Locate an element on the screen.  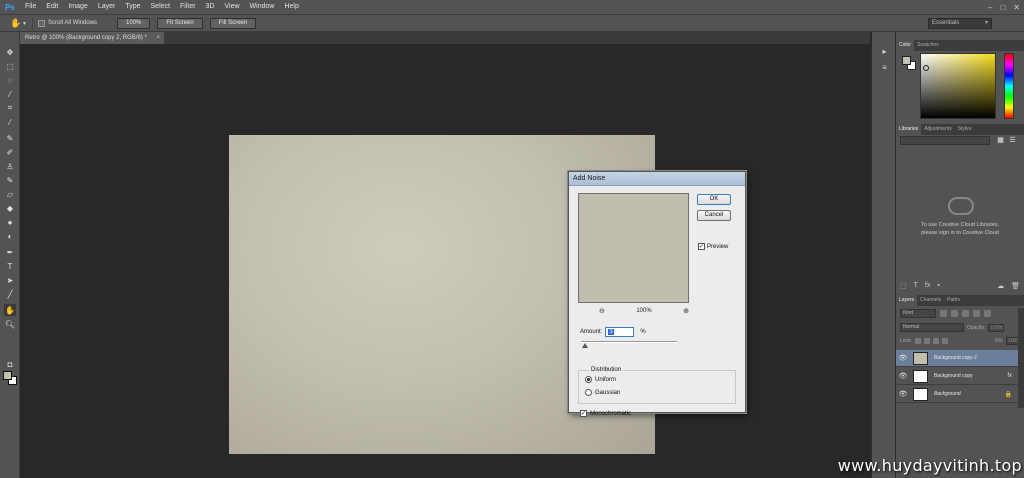
smart-object-filter-icon is located at coordinates (987, 313).